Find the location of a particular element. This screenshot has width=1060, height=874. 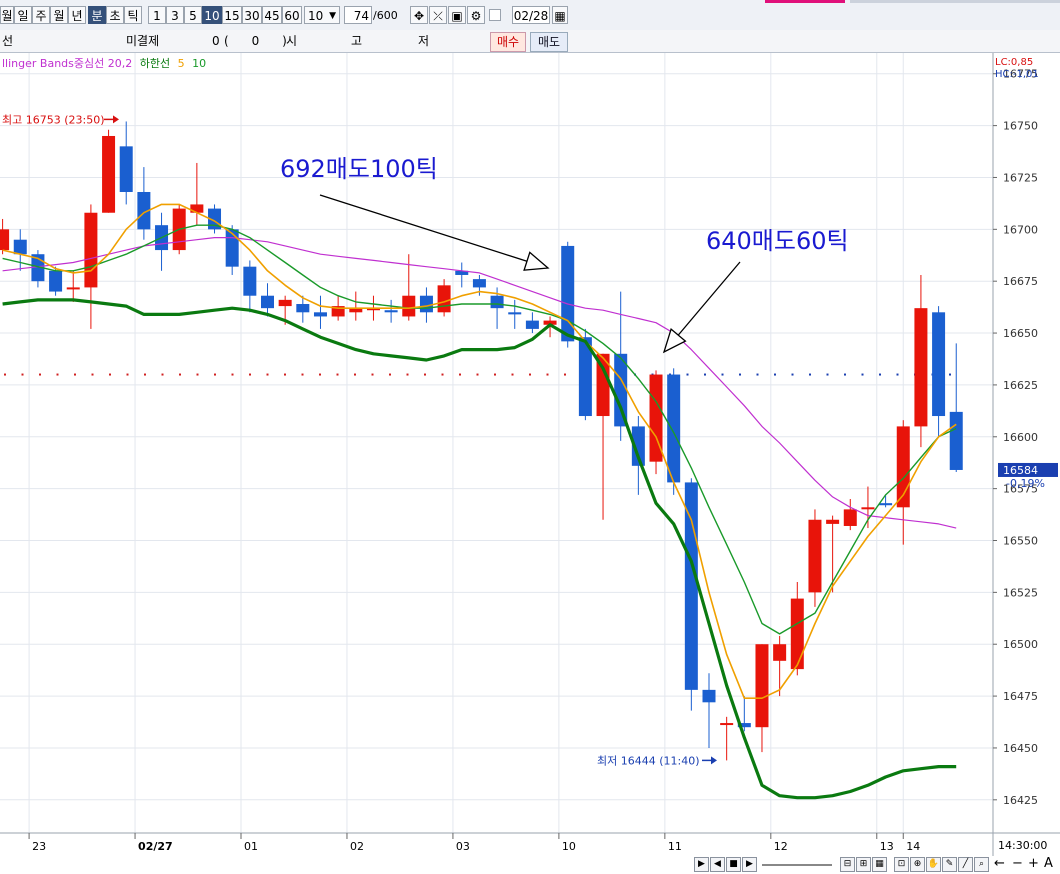

y-tick-label: 16425 is located at coordinates (1020, 800).